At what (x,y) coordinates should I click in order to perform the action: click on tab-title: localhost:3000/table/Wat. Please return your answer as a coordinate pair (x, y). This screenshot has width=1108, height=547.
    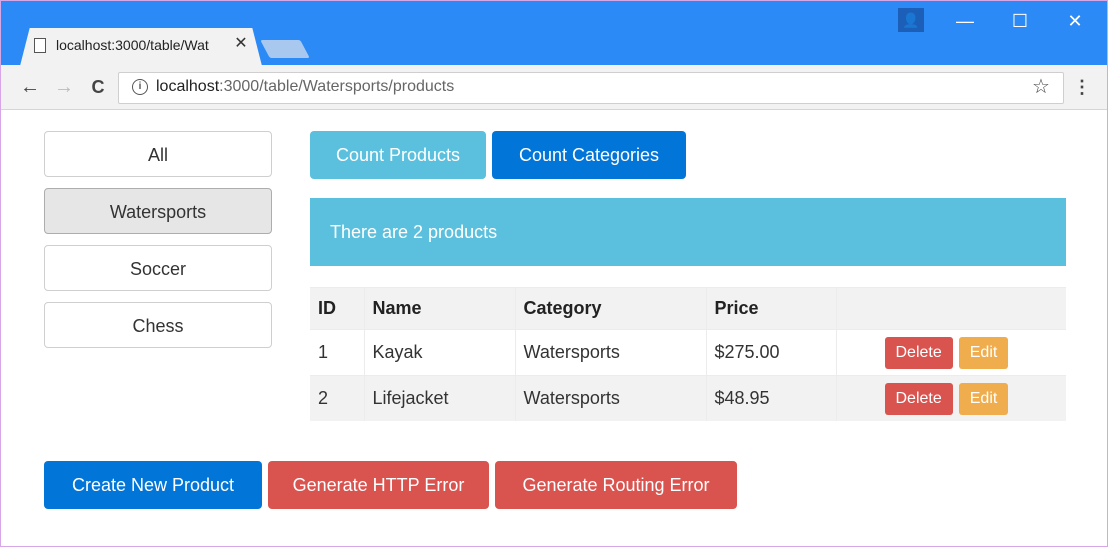
    Looking at the image, I should click on (132, 45).